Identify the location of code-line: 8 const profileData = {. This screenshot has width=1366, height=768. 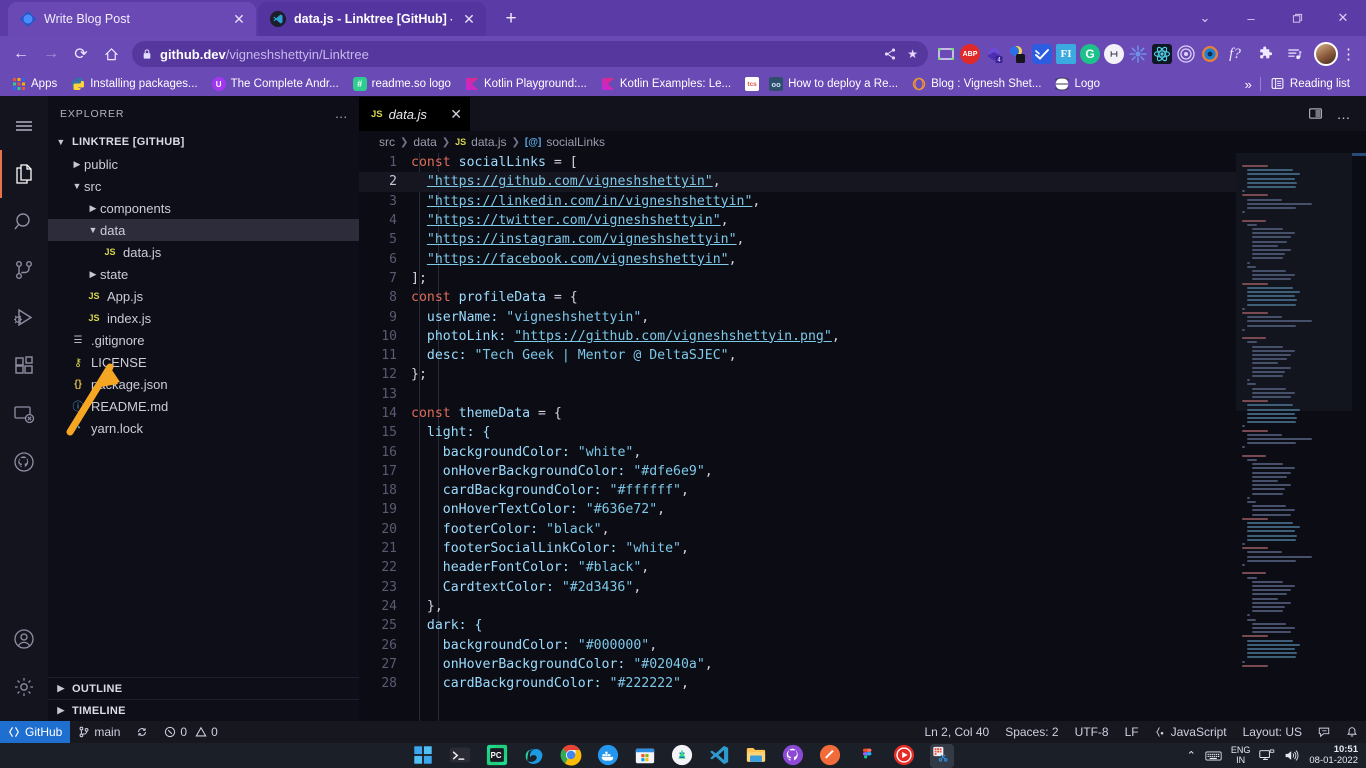
(862, 297).